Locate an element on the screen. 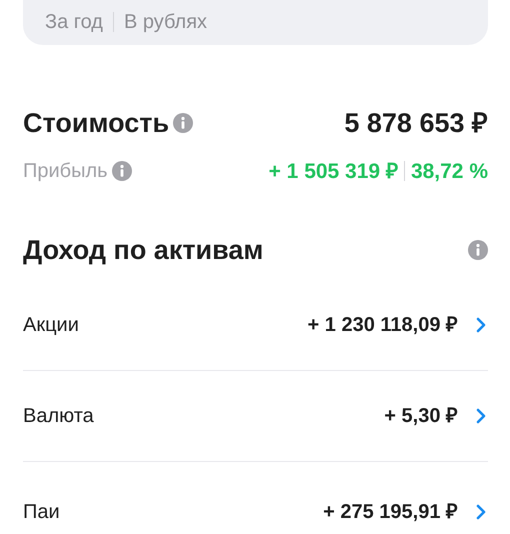 The height and width of the screenshot is (534, 510). asset-label: Паи is located at coordinates (41, 512).